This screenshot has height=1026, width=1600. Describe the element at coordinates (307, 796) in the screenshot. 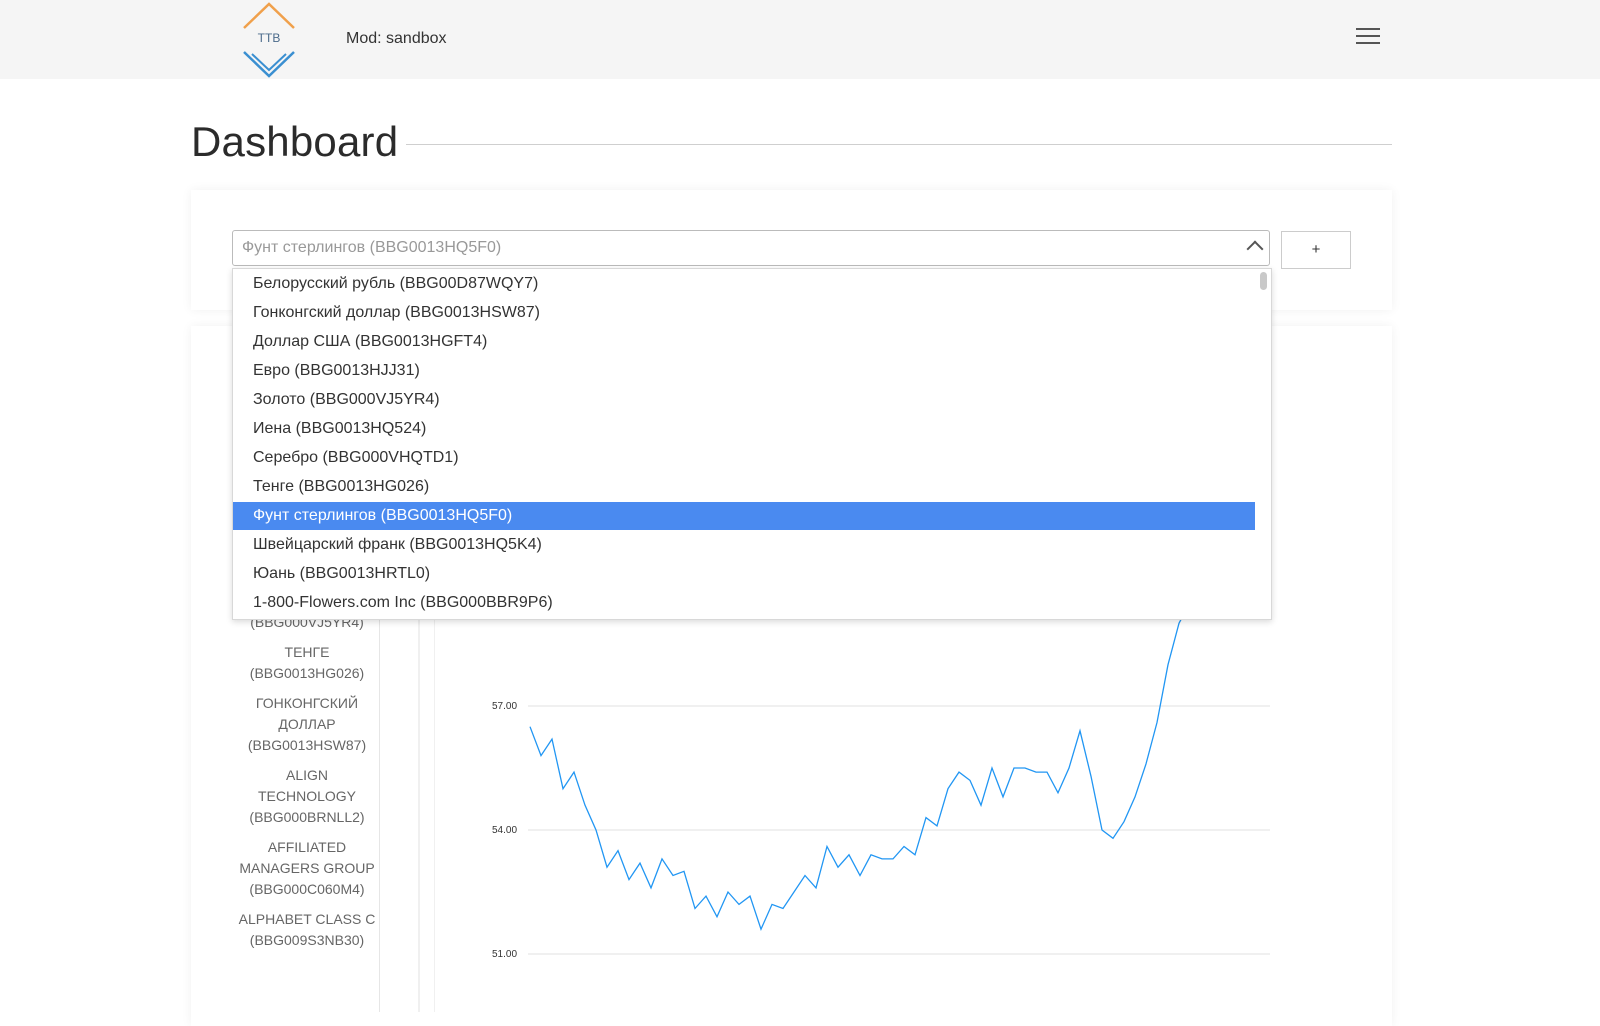

I see `instrument-list-item: ALIGN TECHNOLOGY (BBG000BRNLL2)` at that location.